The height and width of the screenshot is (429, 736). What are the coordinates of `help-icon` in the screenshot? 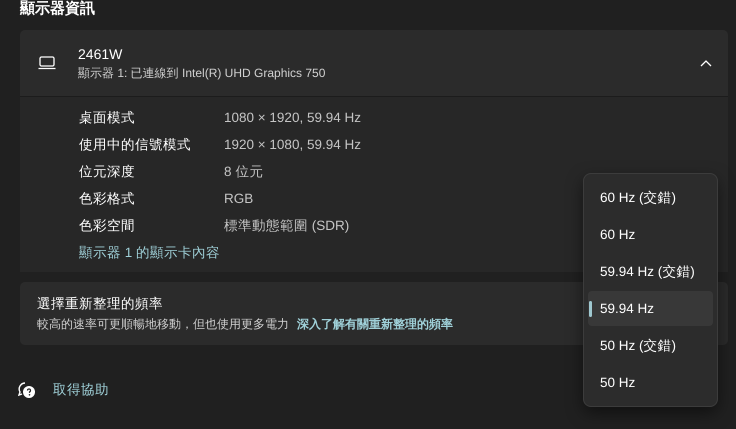 It's located at (27, 390).